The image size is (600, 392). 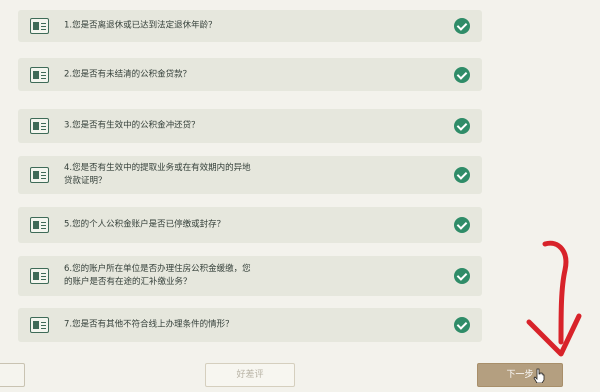 What do you see at coordinates (554, 298) in the screenshot?
I see `red-arrow-annotation` at bounding box center [554, 298].